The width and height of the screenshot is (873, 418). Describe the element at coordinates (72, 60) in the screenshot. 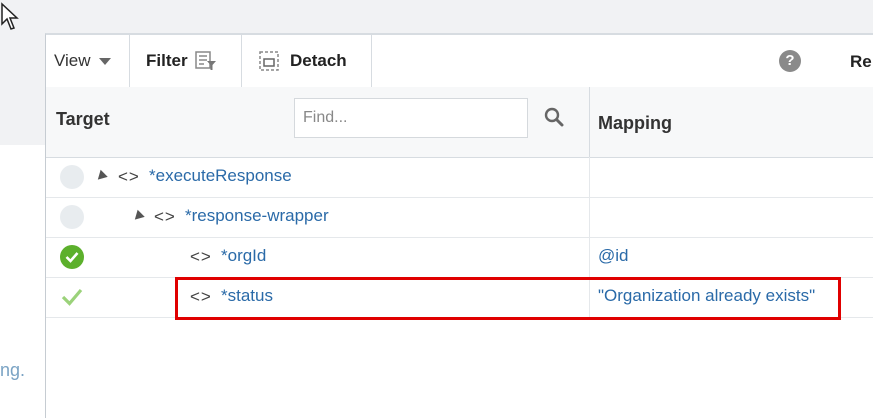

I see `view-label: View` at that location.